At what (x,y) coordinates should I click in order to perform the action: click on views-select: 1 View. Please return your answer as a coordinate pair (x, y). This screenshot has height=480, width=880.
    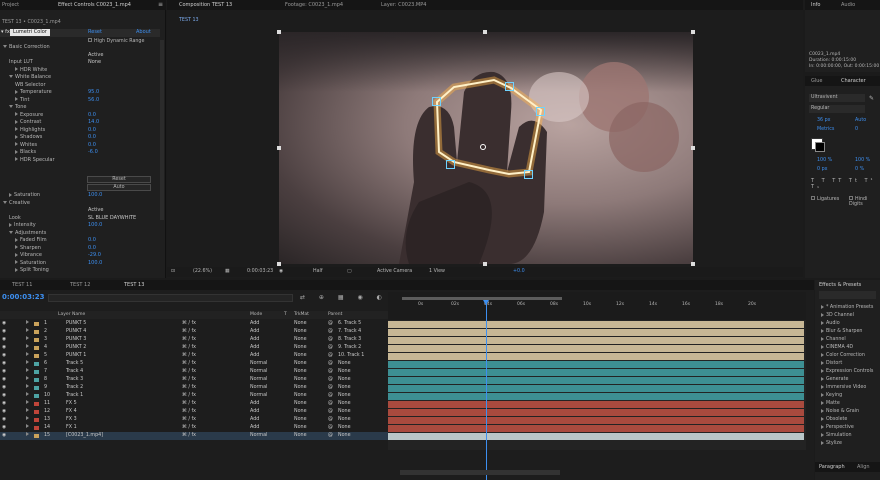
    Looking at the image, I should click on (437, 272).